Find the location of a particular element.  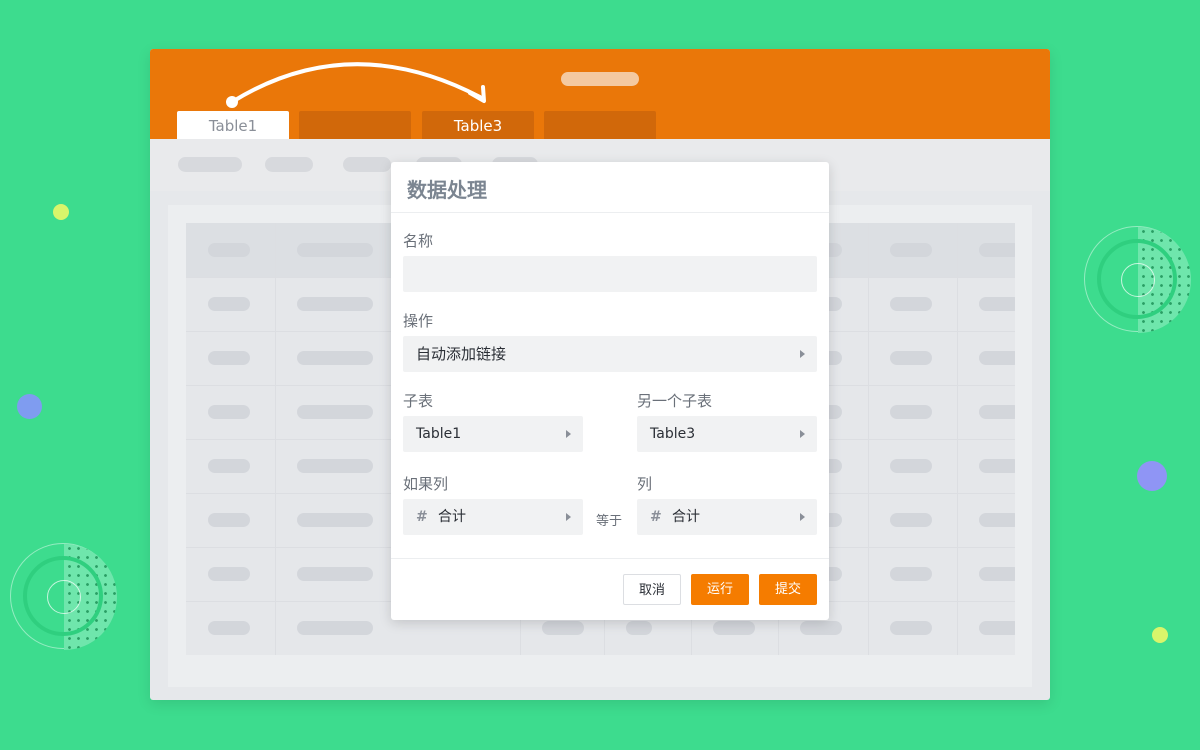

run-button: 运行 is located at coordinates (720, 589).